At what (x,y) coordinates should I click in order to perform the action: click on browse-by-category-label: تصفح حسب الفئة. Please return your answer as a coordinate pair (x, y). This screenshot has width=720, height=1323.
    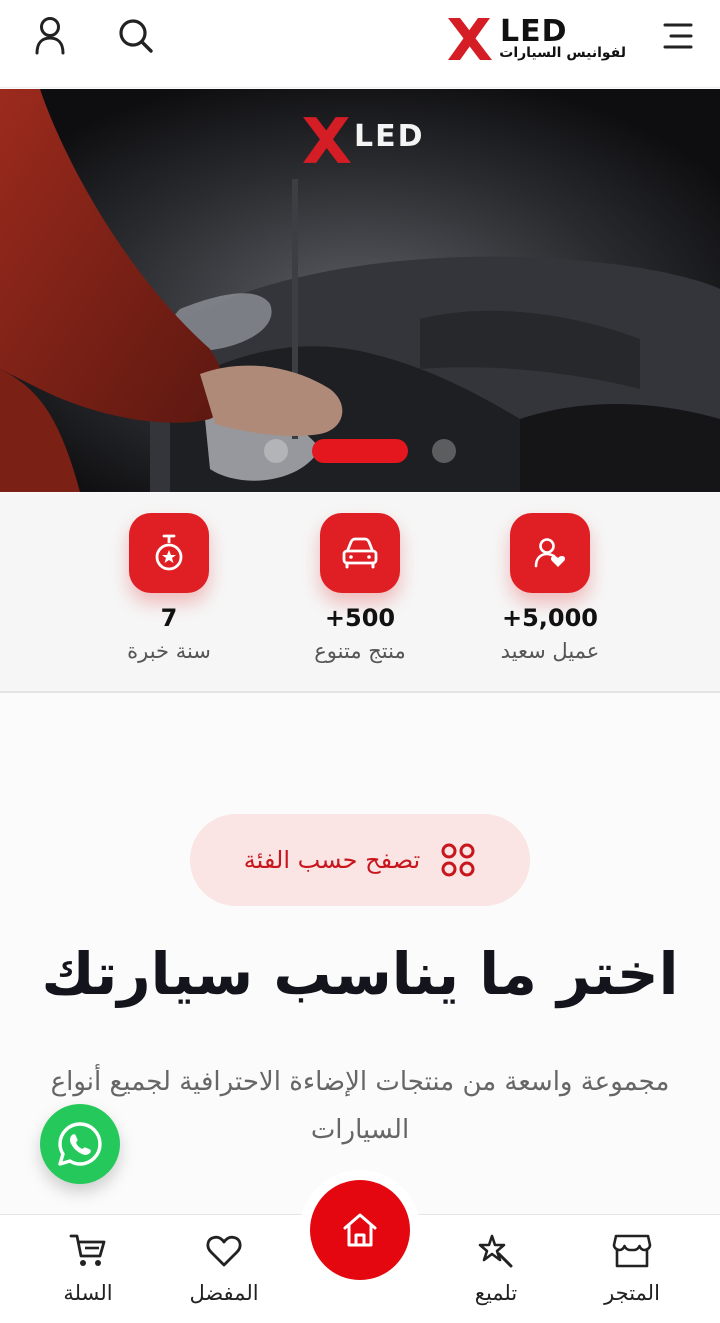
    Looking at the image, I should click on (332, 860).